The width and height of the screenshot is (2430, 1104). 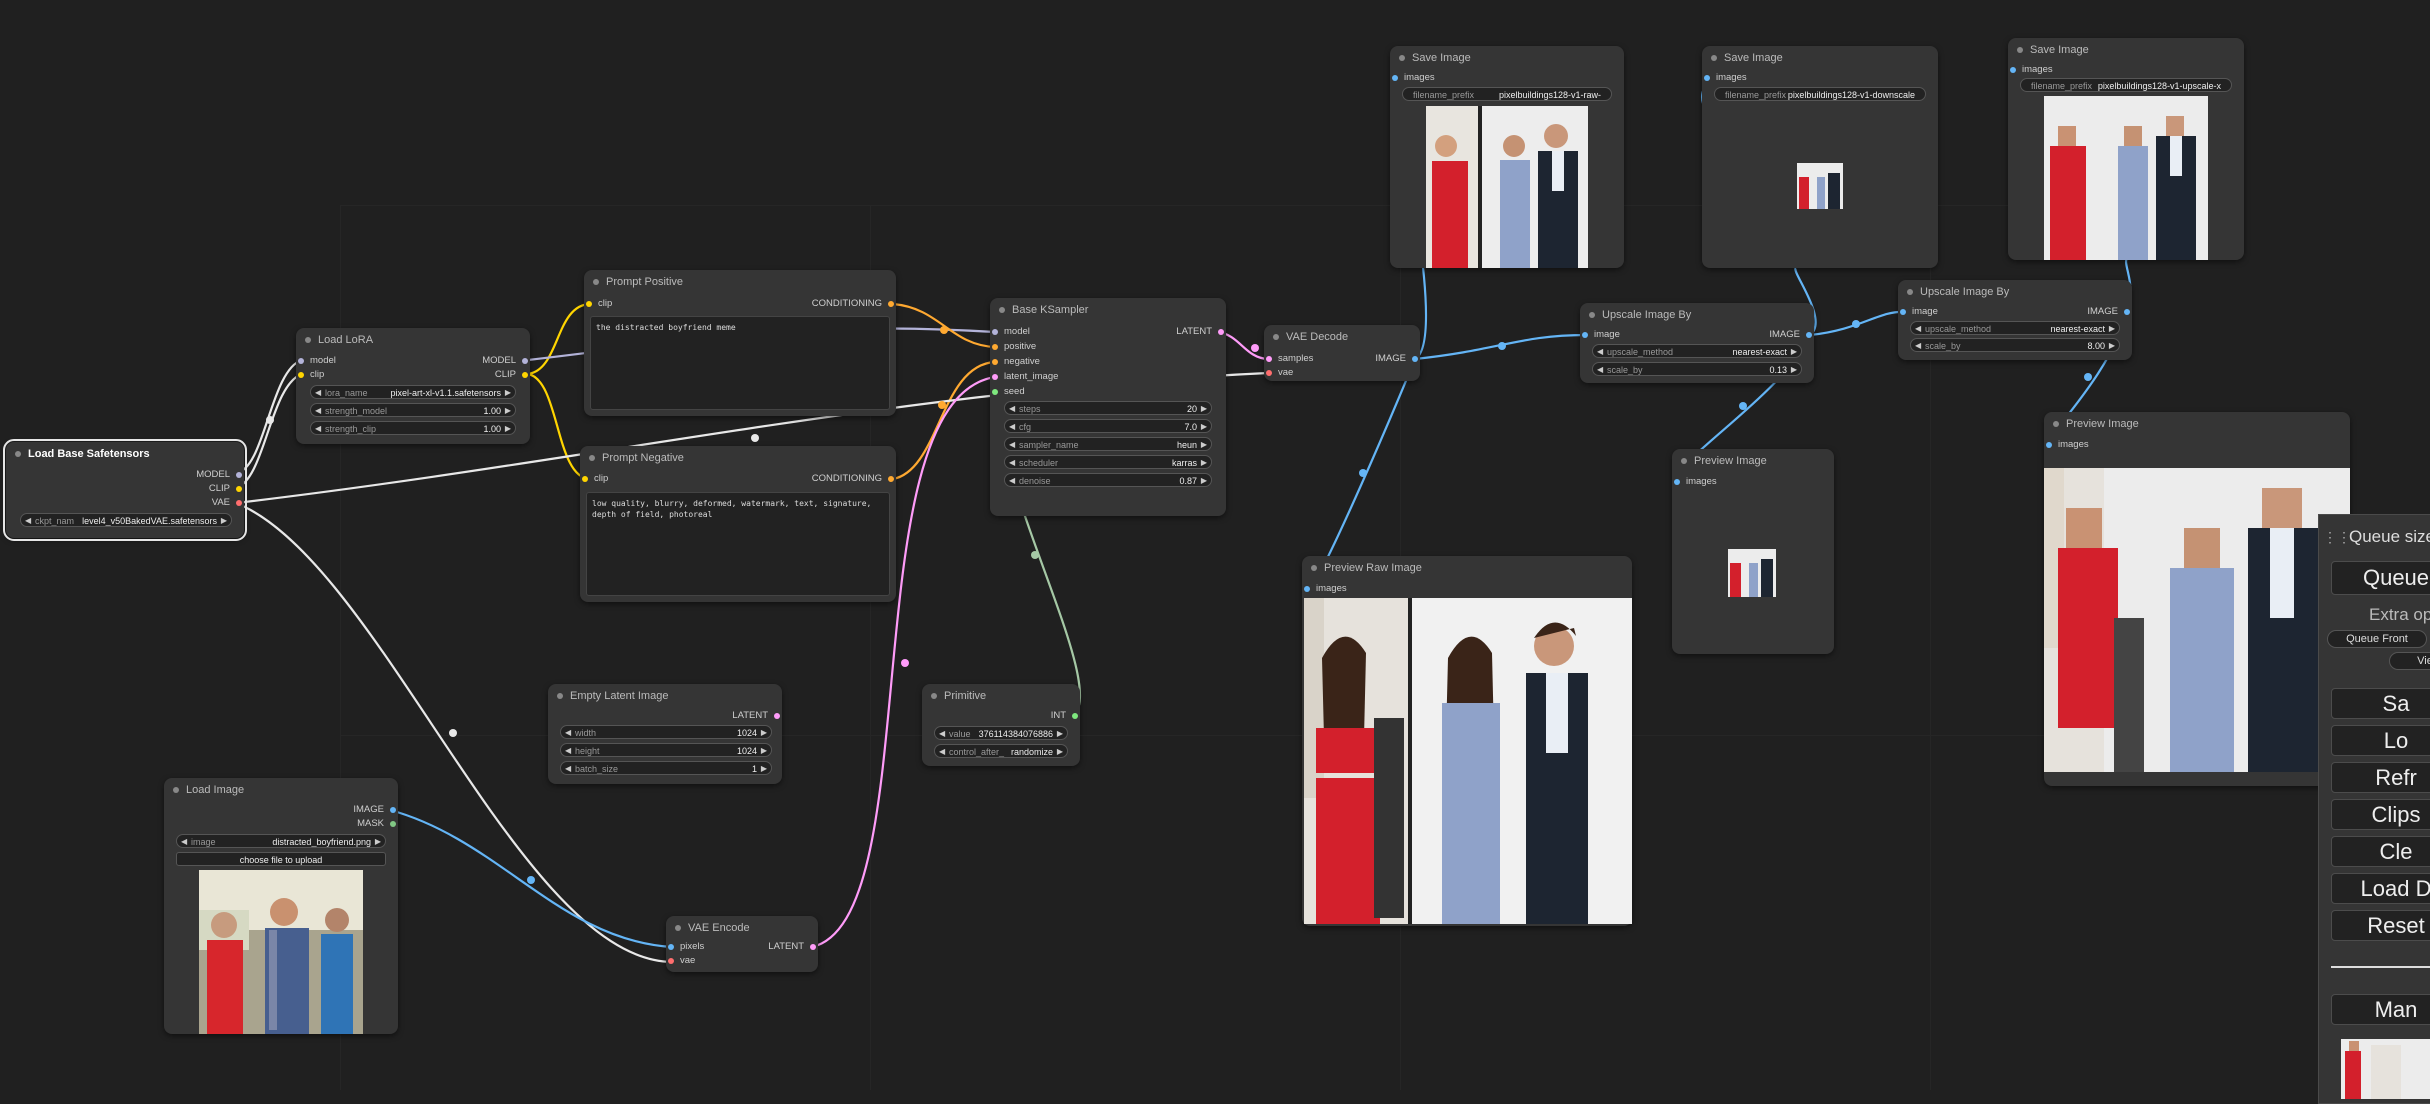 What do you see at coordinates (1753, 551) in the screenshot?
I see `node-preview-image-downscale: Preview Image images` at bounding box center [1753, 551].